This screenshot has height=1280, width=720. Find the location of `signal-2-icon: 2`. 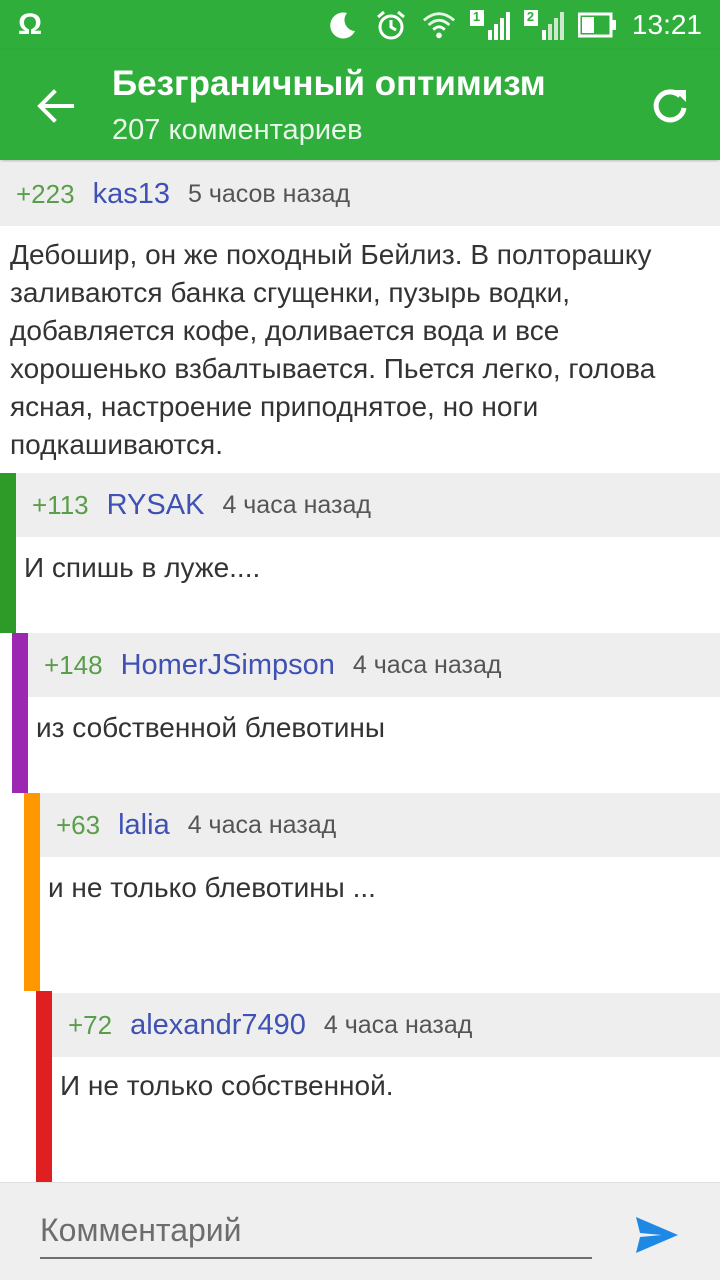

signal-2-icon: 2 is located at coordinates (543, 25).